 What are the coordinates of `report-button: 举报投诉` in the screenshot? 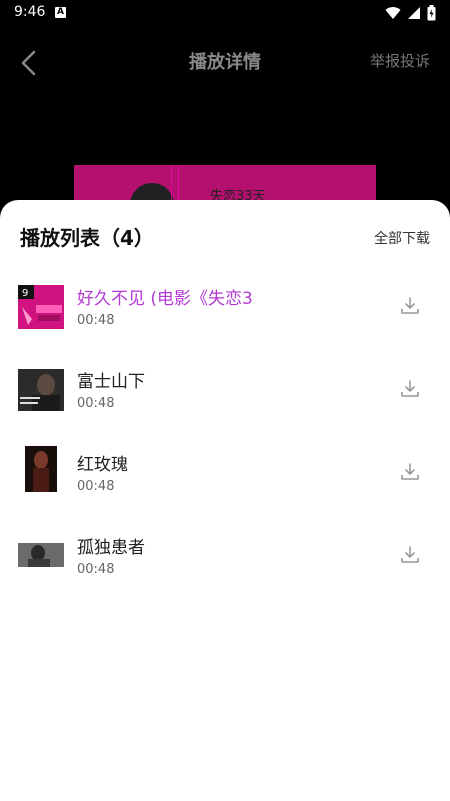 It's located at (400, 60).